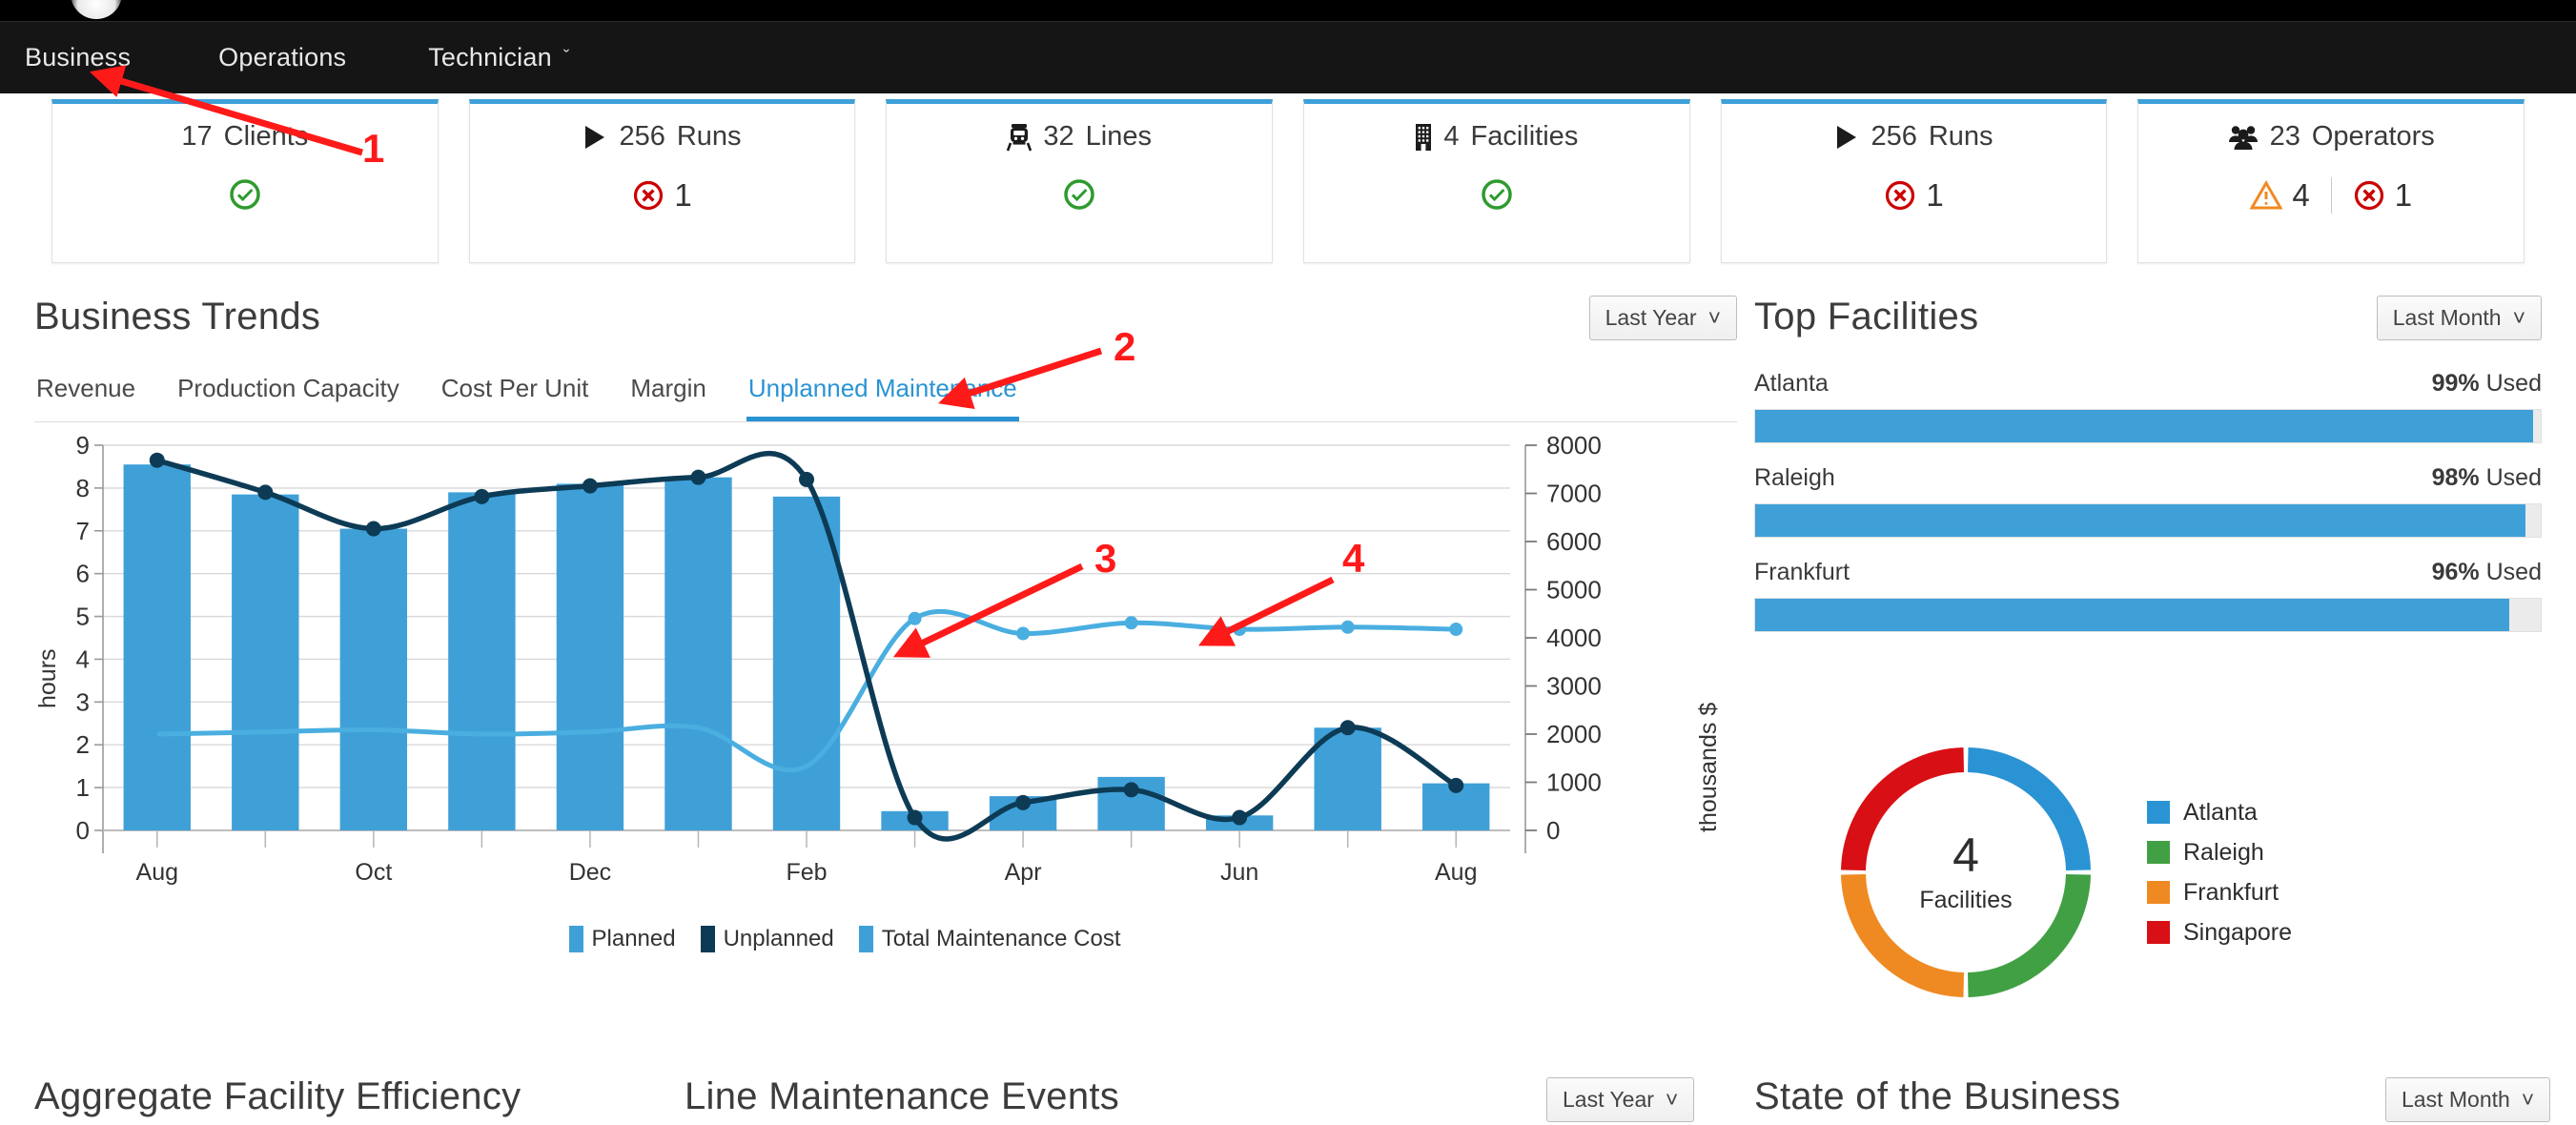 Image resolution: width=2576 pixels, height=1125 pixels. I want to click on facility-name: Frankfurt, so click(1802, 572).